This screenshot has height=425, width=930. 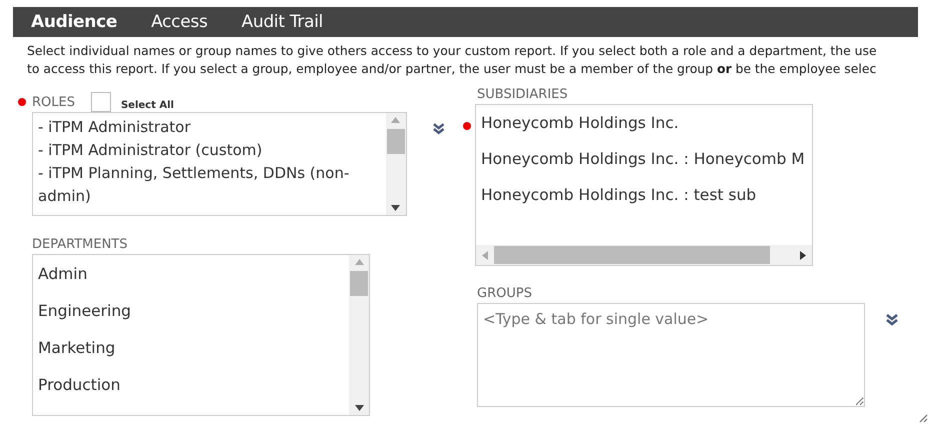 I want to click on instruction-text: to access this report. If you select a group, employee and/or partner, the user must be a member of the group or be the employee selec, so click(x=452, y=69).